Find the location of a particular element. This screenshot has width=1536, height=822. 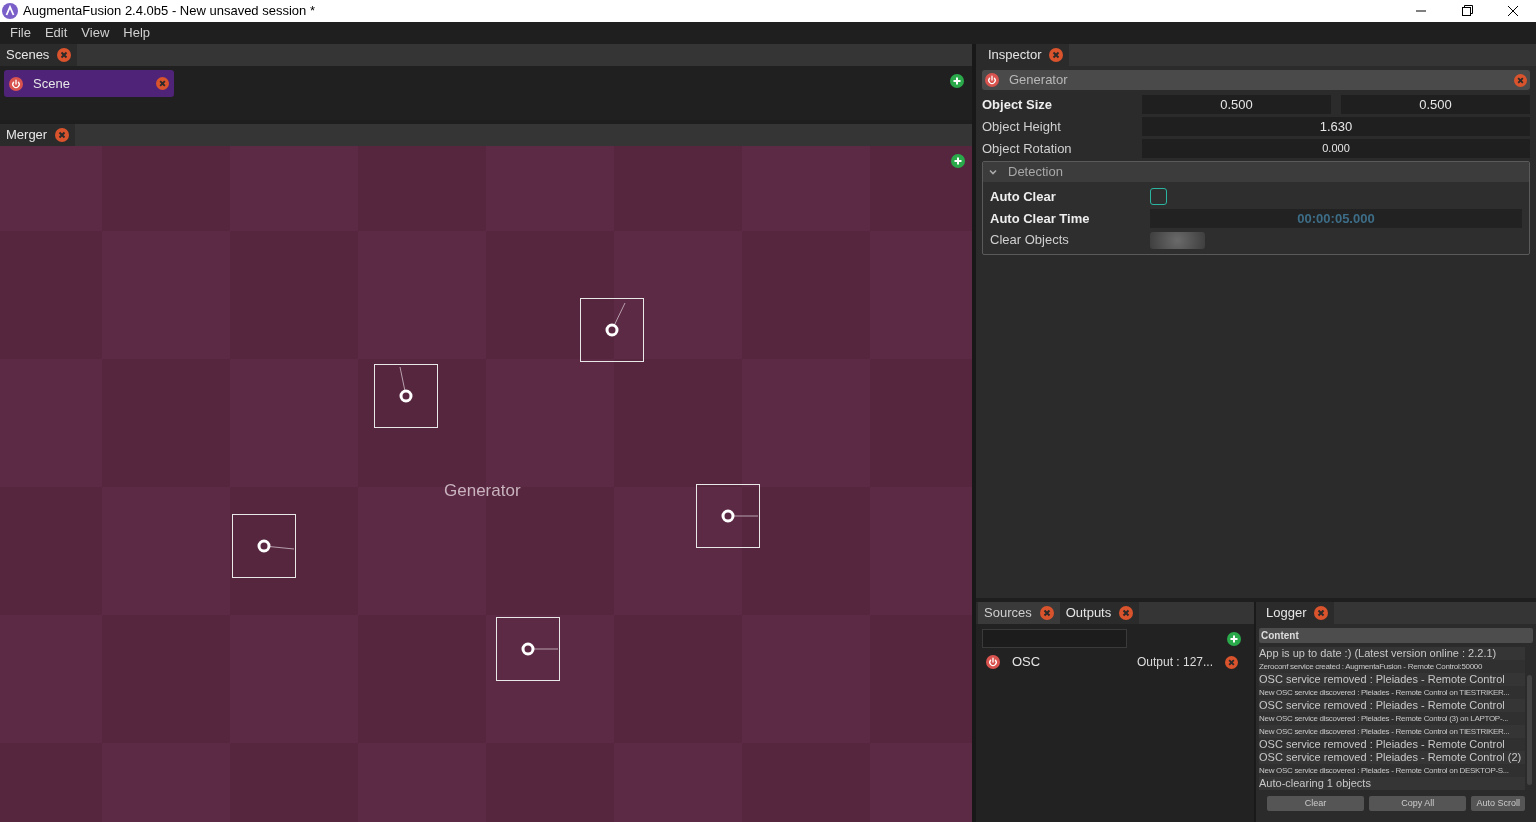

number-field: 1.630 is located at coordinates (1336, 126).